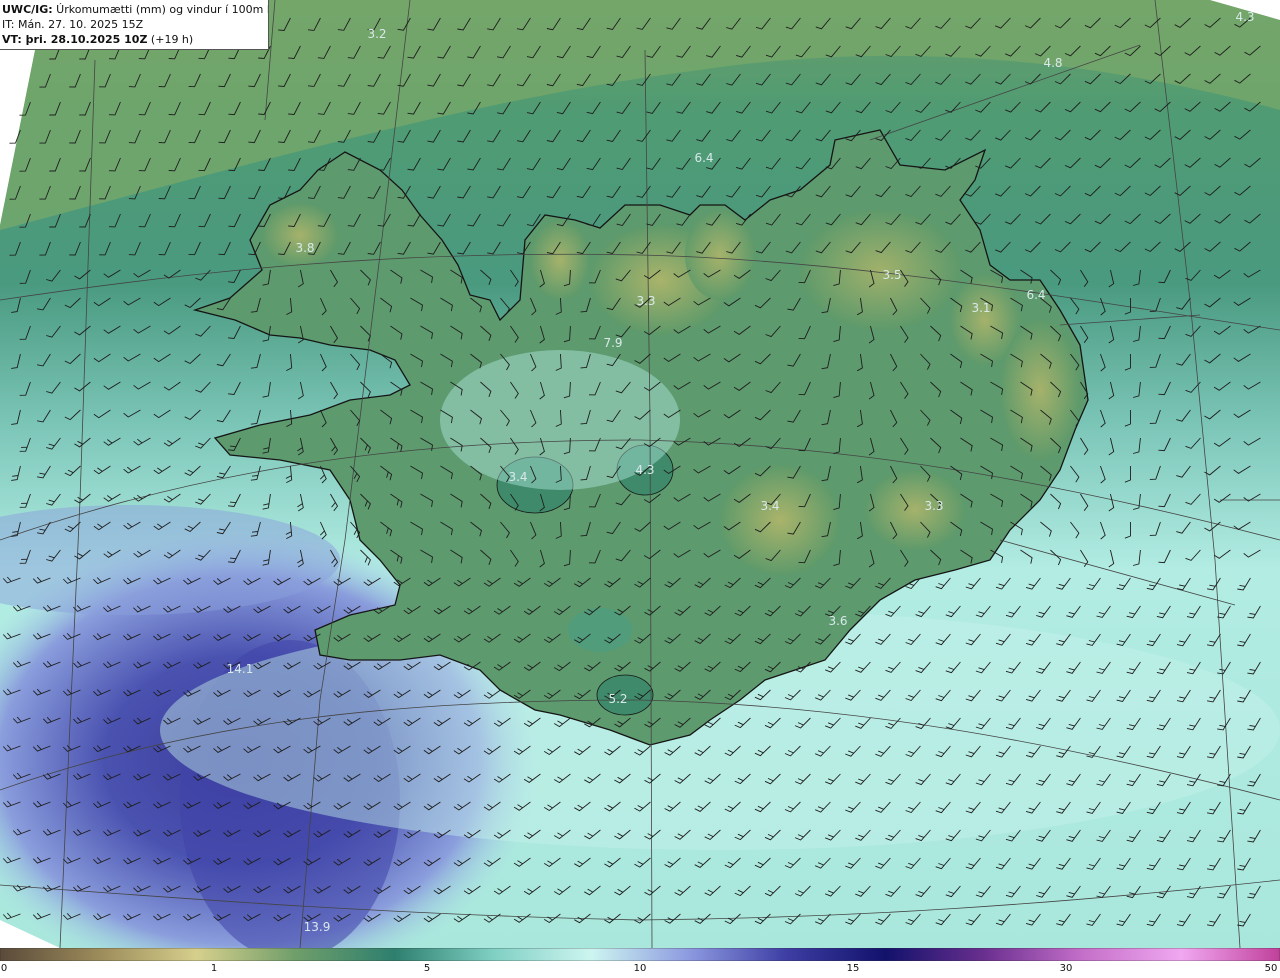 The width and height of the screenshot is (1280, 978). Describe the element at coordinates (1053, 63) in the screenshot. I see `map-value-label: 4.8` at that location.